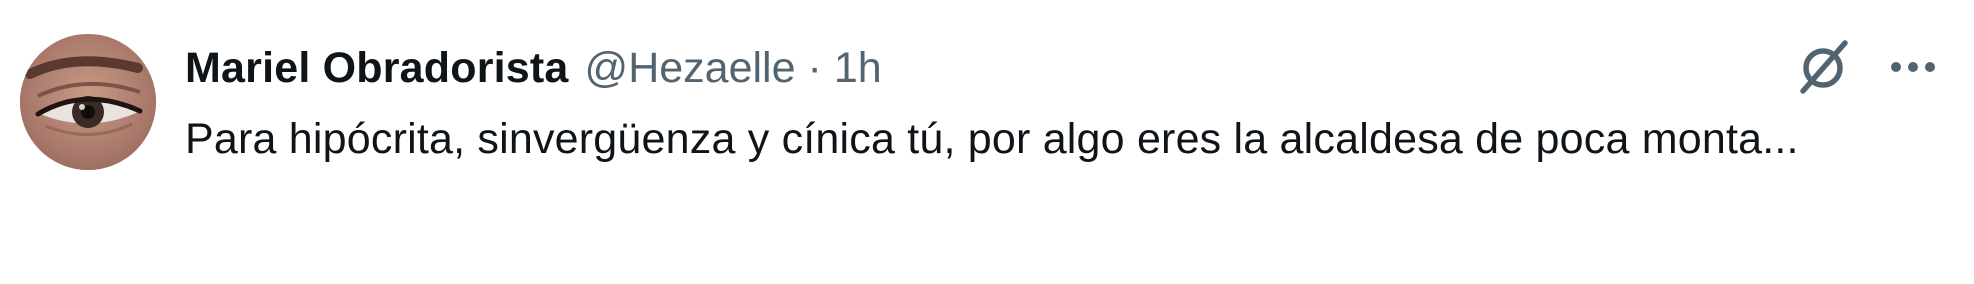  What do you see at coordinates (690, 68) in the screenshot?
I see `author-handle: @Hezaelle` at bounding box center [690, 68].